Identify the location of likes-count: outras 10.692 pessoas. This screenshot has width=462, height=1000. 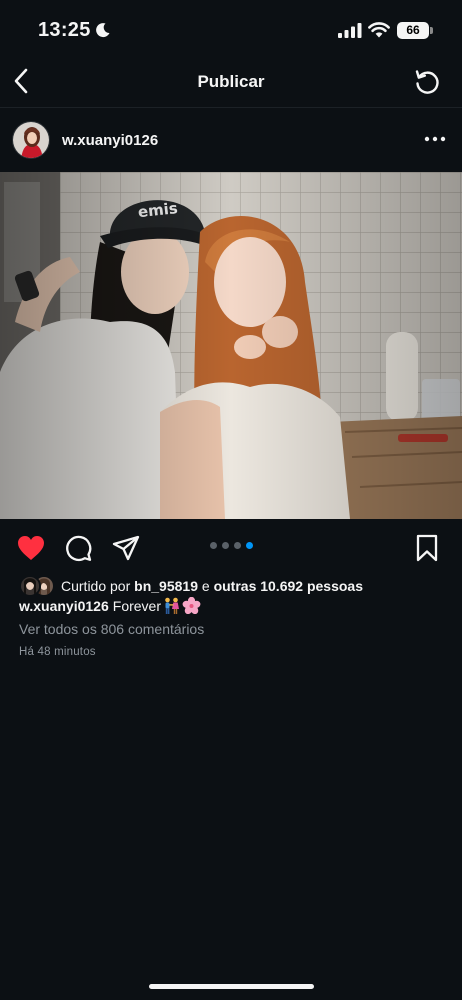
(288, 586).